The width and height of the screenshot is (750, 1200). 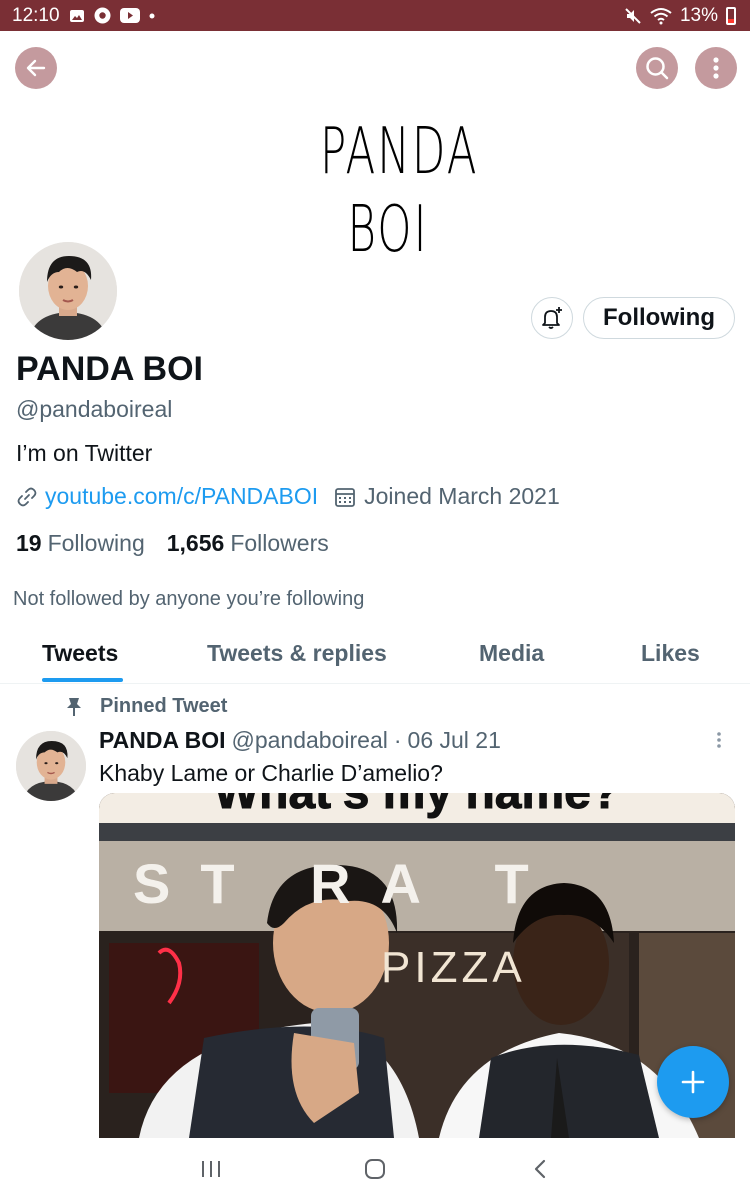 I want to click on more-vertical-icon, so click(x=716, y=68).